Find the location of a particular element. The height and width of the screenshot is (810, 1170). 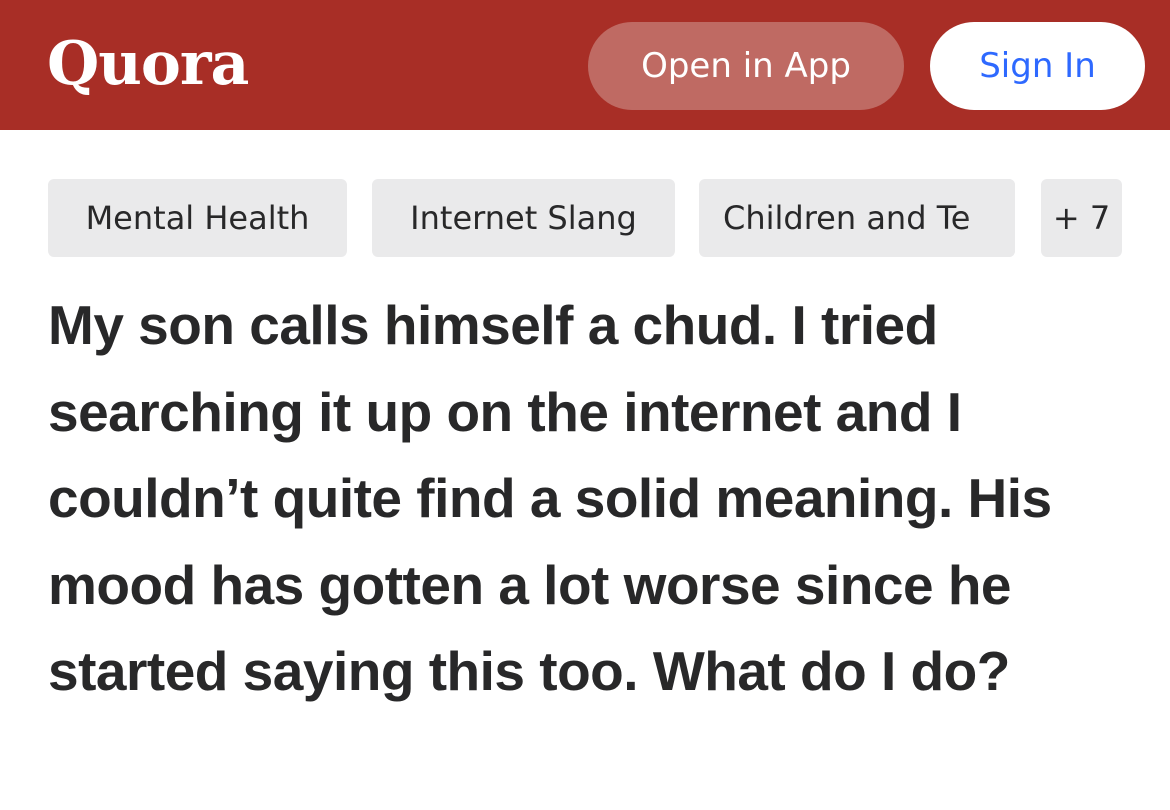

more-topics-chip: + 7 is located at coordinates (1081, 218).